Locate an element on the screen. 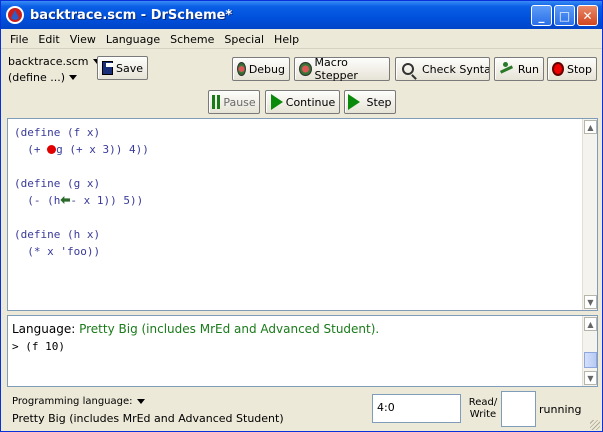  code-line-8: (* x 'foo)) is located at coordinates (57, 251).